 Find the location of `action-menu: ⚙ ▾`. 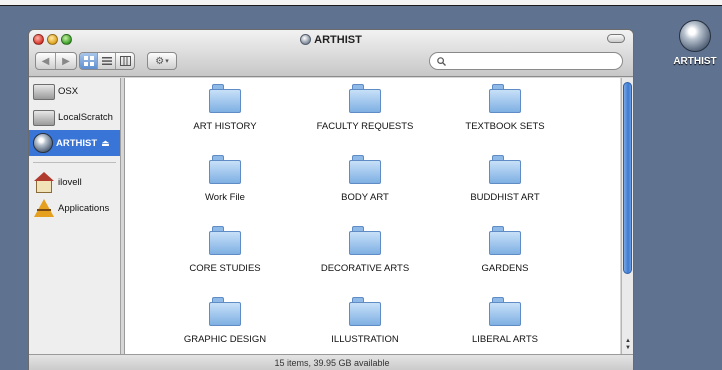

action-menu: ⚙ ▾ is located at coordinates (162, 61).